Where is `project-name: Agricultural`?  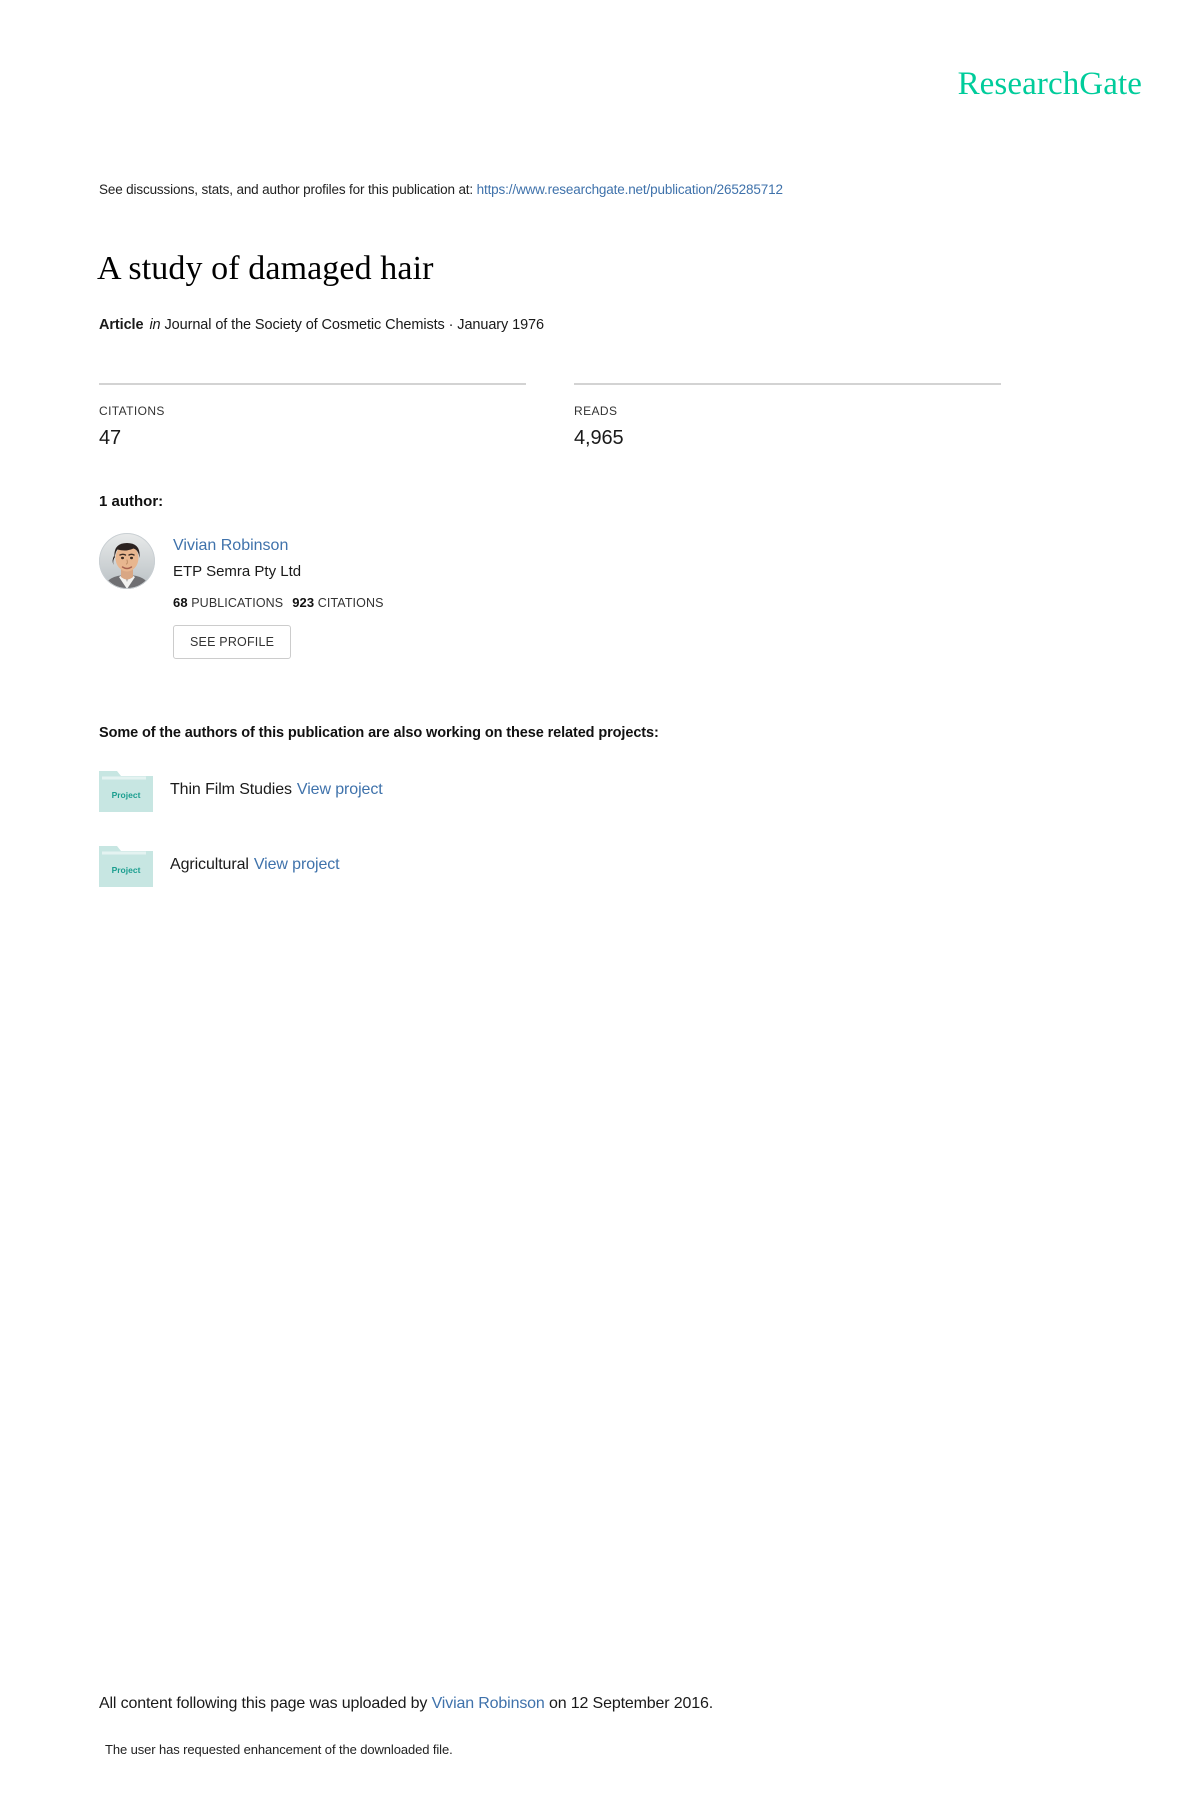
project-name: Agricultural is located at coordinates (209, 864).